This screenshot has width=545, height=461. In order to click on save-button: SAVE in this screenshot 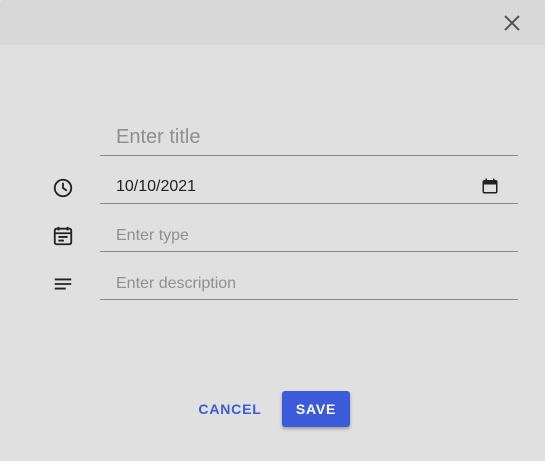, I will do `click(316, 409)`.